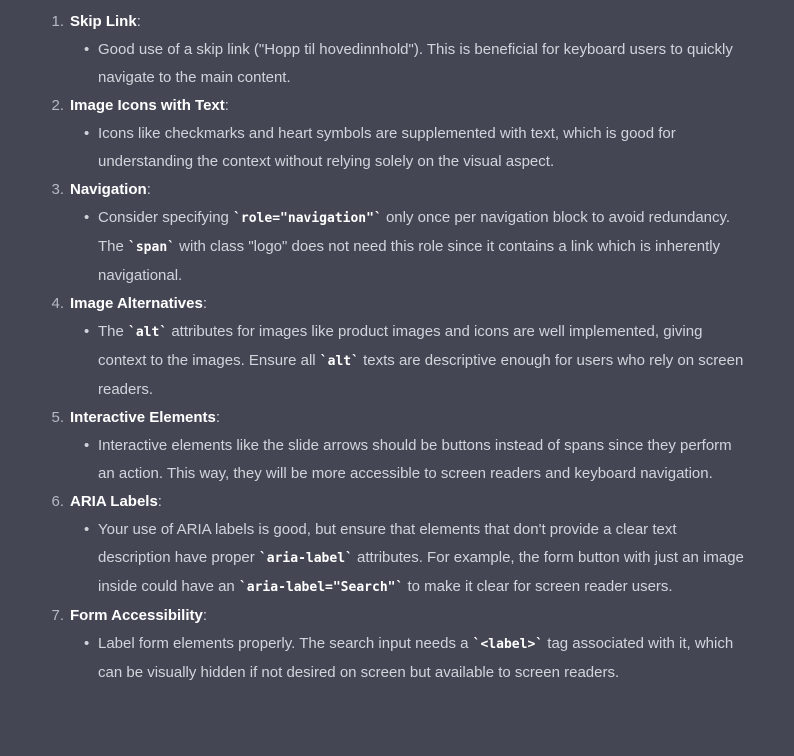  I want to click on item-number: 3., so click(57, 189).